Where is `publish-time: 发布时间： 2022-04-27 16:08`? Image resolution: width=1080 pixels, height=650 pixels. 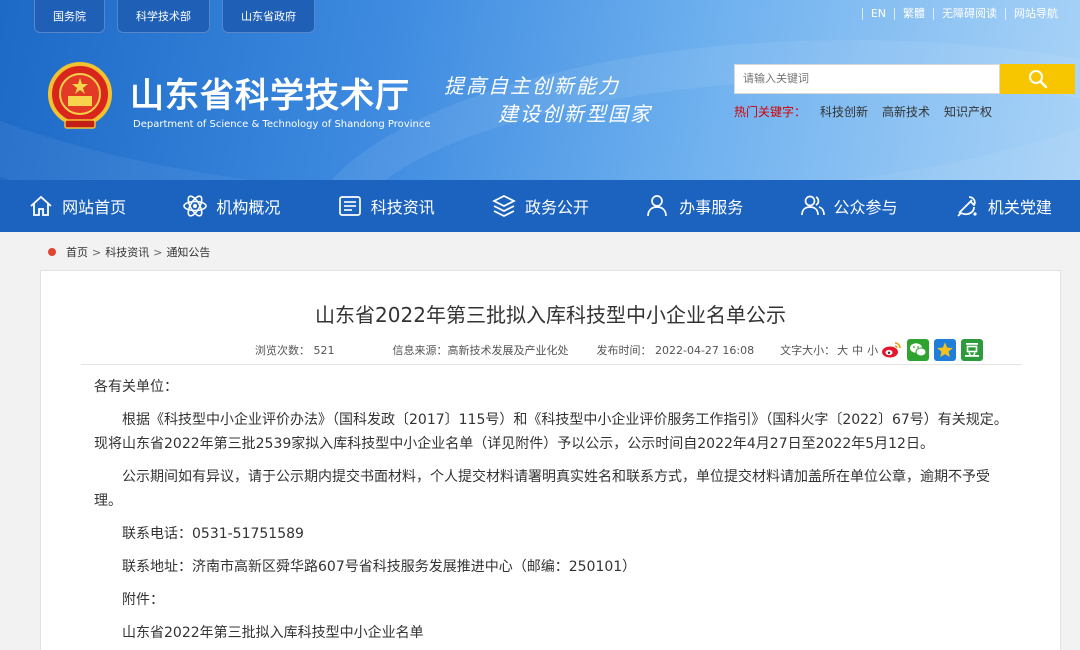 publish-time: 发布时间： 2022-04-27 16:08 is located at coordinates (675, 350).